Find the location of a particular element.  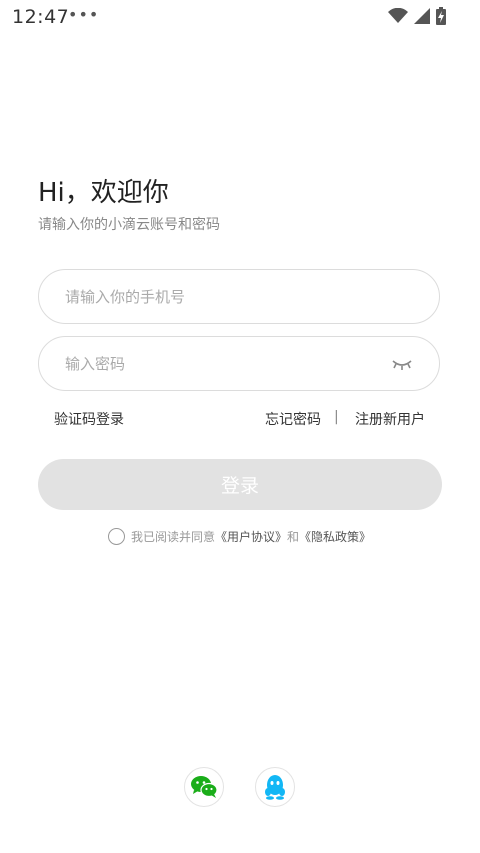

agreement-row: 我已阅读并同意 《用户协议》 和 《隐私政策》 is located at coordinates (239, 536).